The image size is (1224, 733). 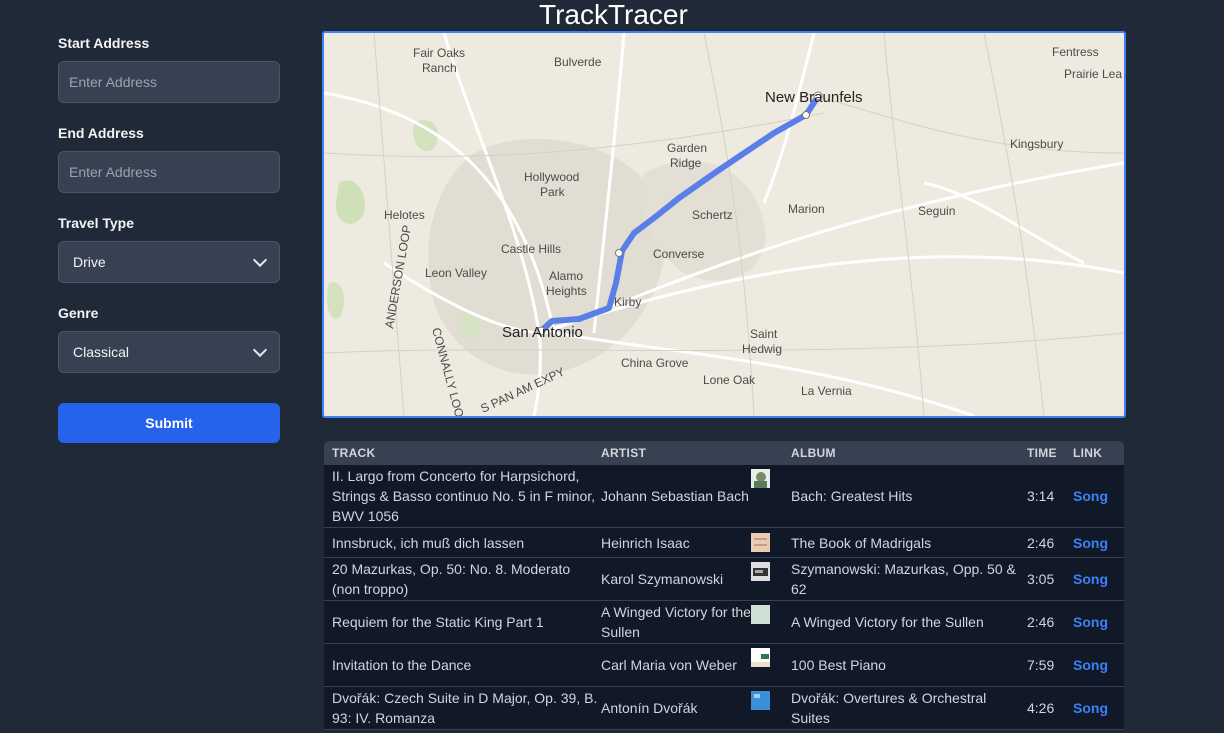 I want to click on map-label: Schertz, so click(x=712, y=215).